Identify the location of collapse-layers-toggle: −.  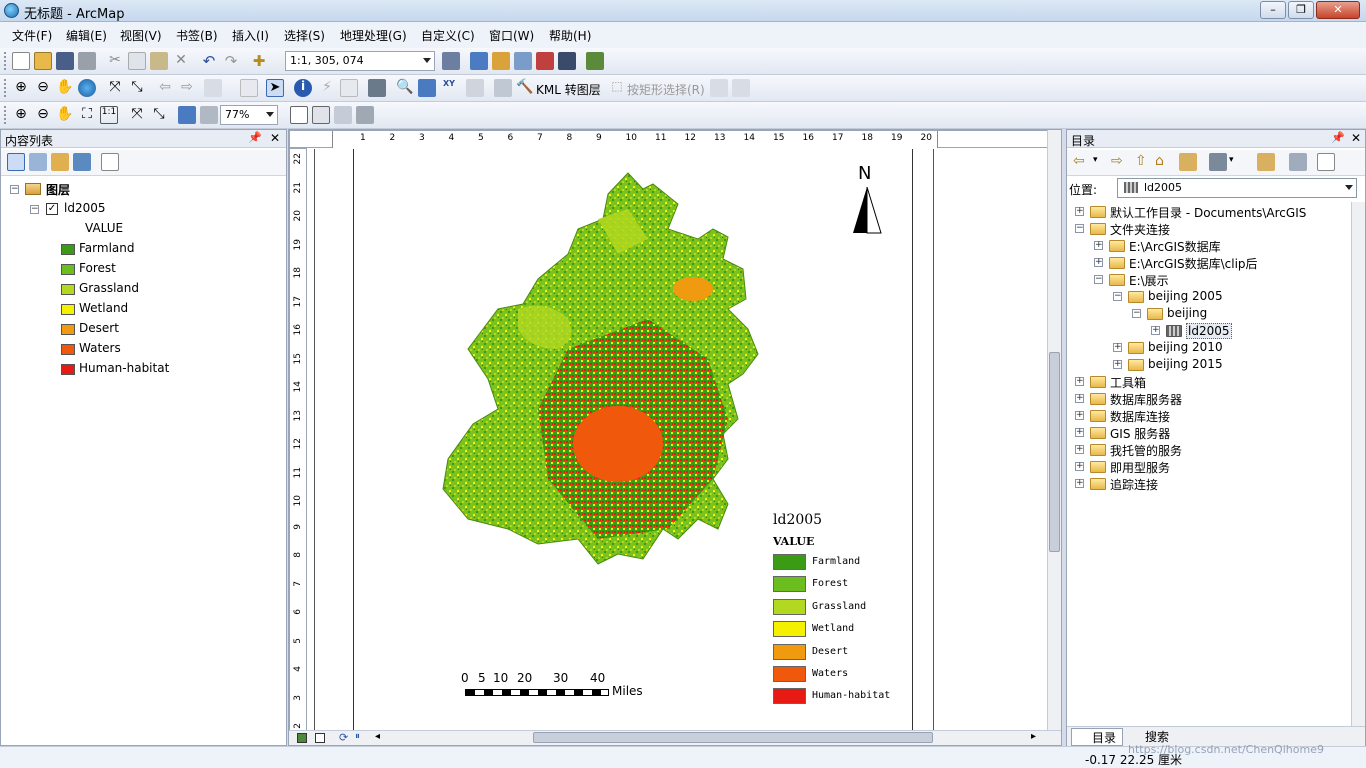
(14, 189).